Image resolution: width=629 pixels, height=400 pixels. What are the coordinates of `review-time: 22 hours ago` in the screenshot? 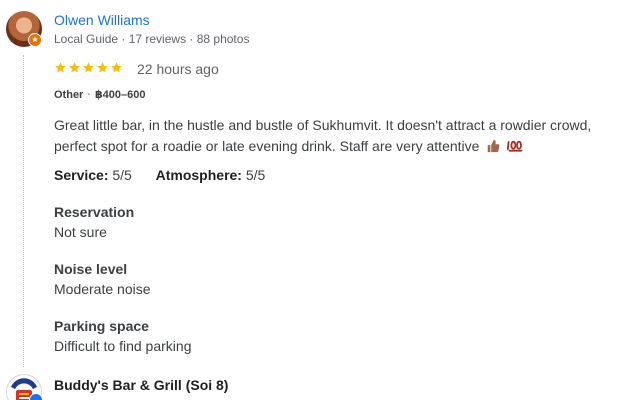 It's located at (178, 69).